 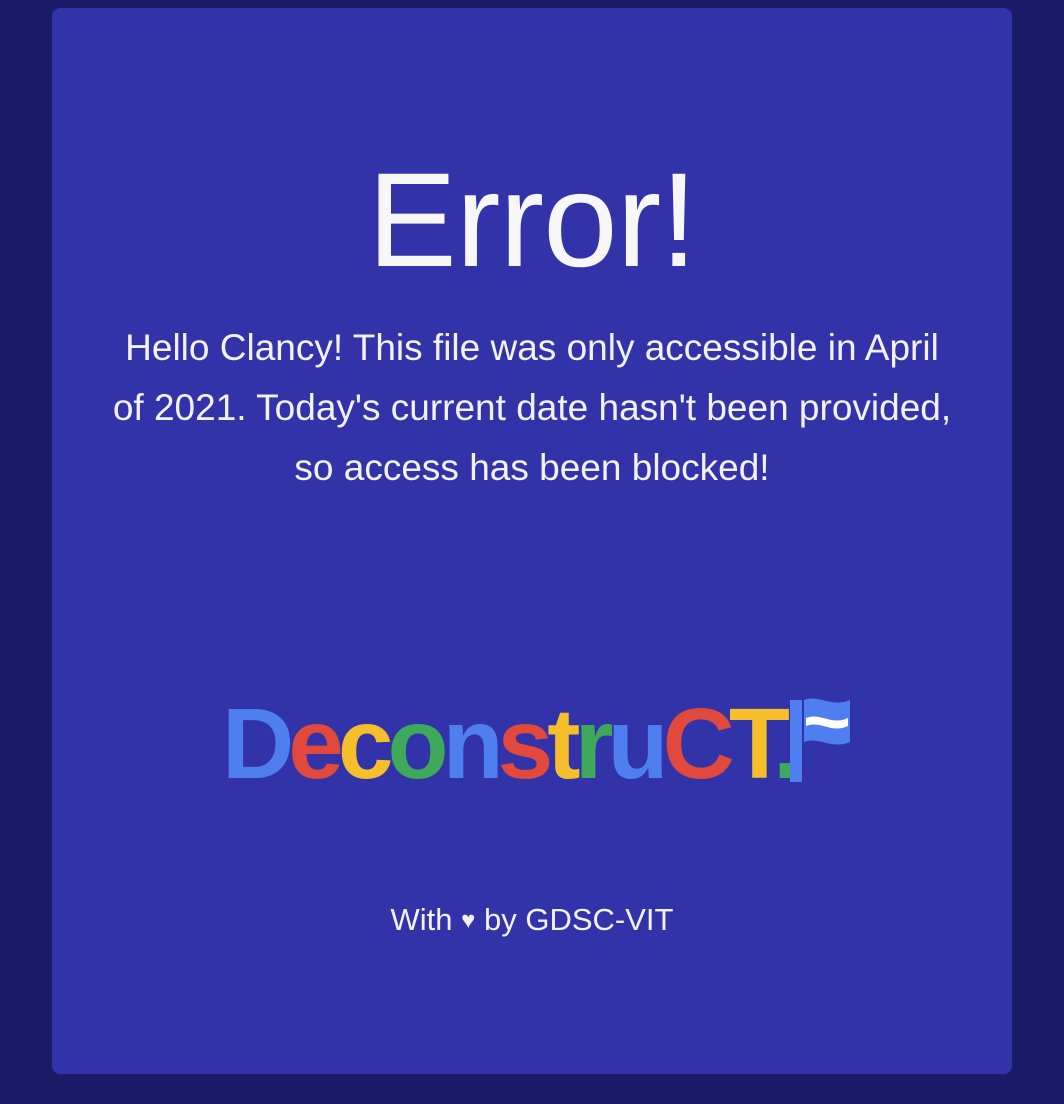 I want to click on logo-letter: e, so click(x=314, y=743).